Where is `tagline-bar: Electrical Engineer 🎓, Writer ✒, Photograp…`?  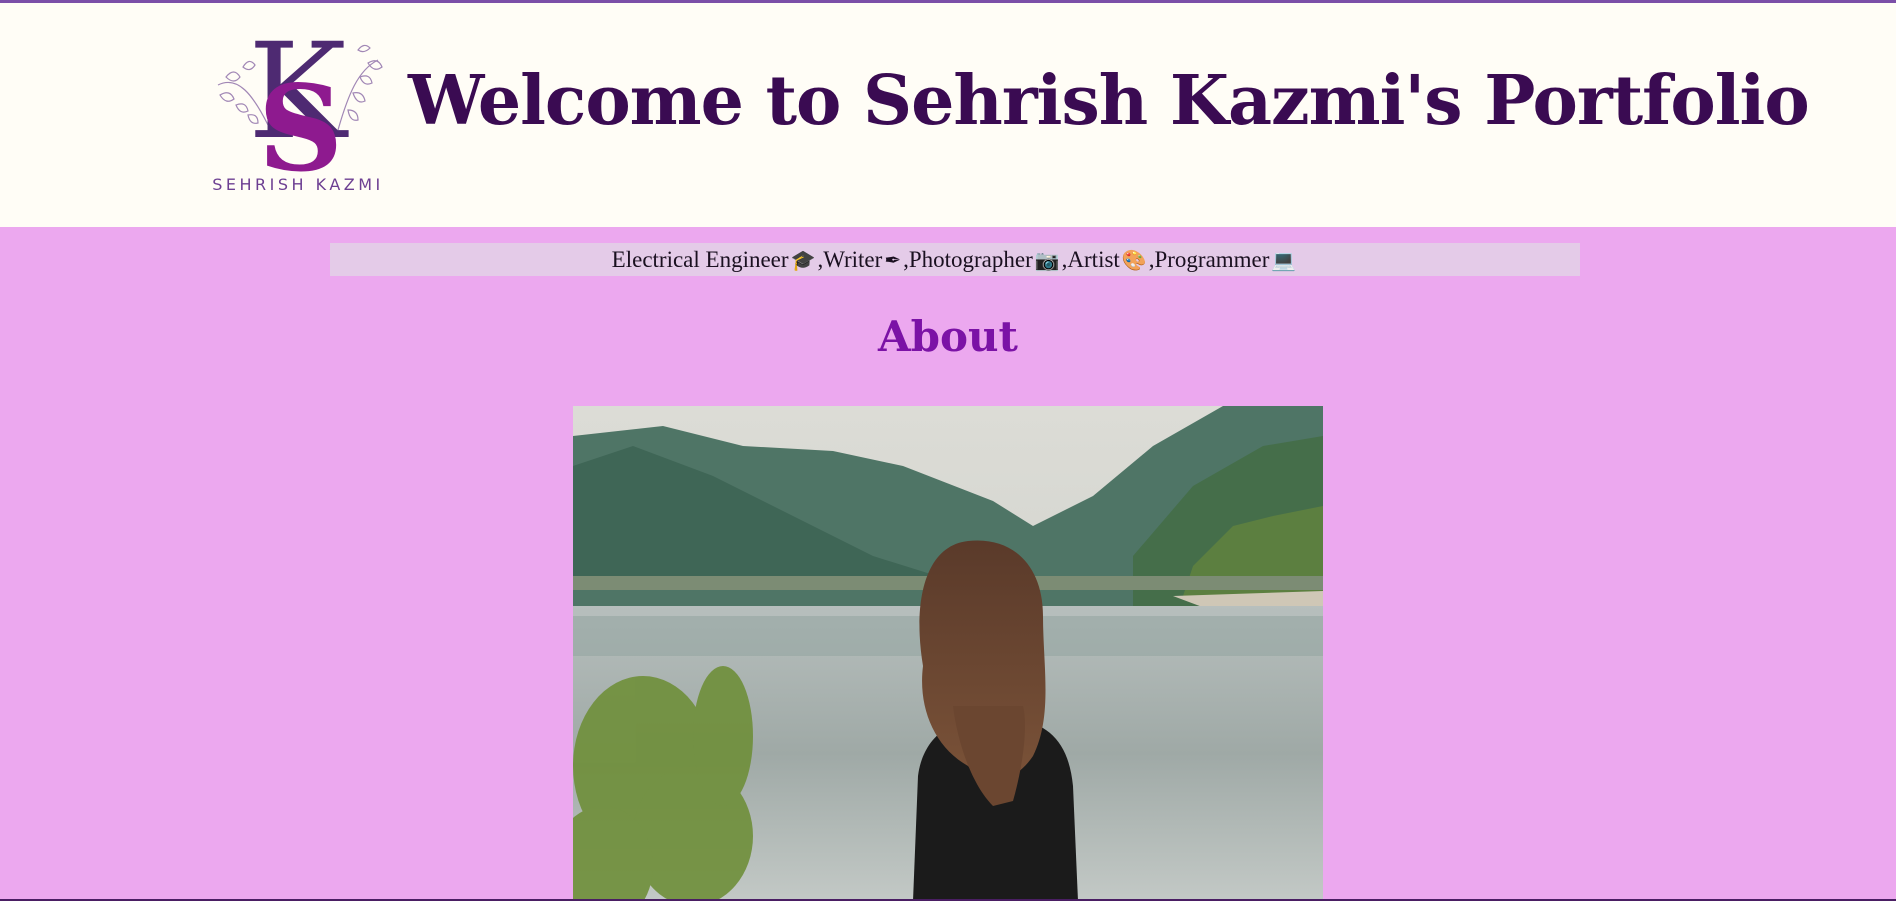 tagline-bar: Electrical Engineer 🎓, Writer ✒, Photograp… is located at coordinates (955, 259).